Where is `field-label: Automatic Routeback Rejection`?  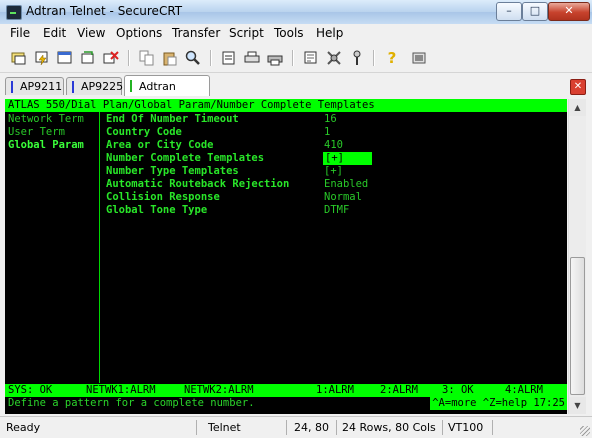
field-label: Automatic Routeback Rejection is located at coordinates (198, 184).